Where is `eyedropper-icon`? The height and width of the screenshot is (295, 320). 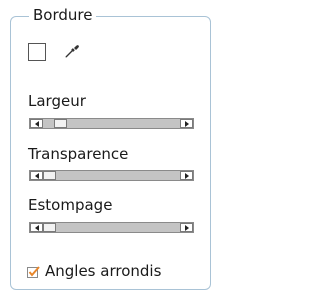
eyedropper-icon is located at coordinates (72, 51).